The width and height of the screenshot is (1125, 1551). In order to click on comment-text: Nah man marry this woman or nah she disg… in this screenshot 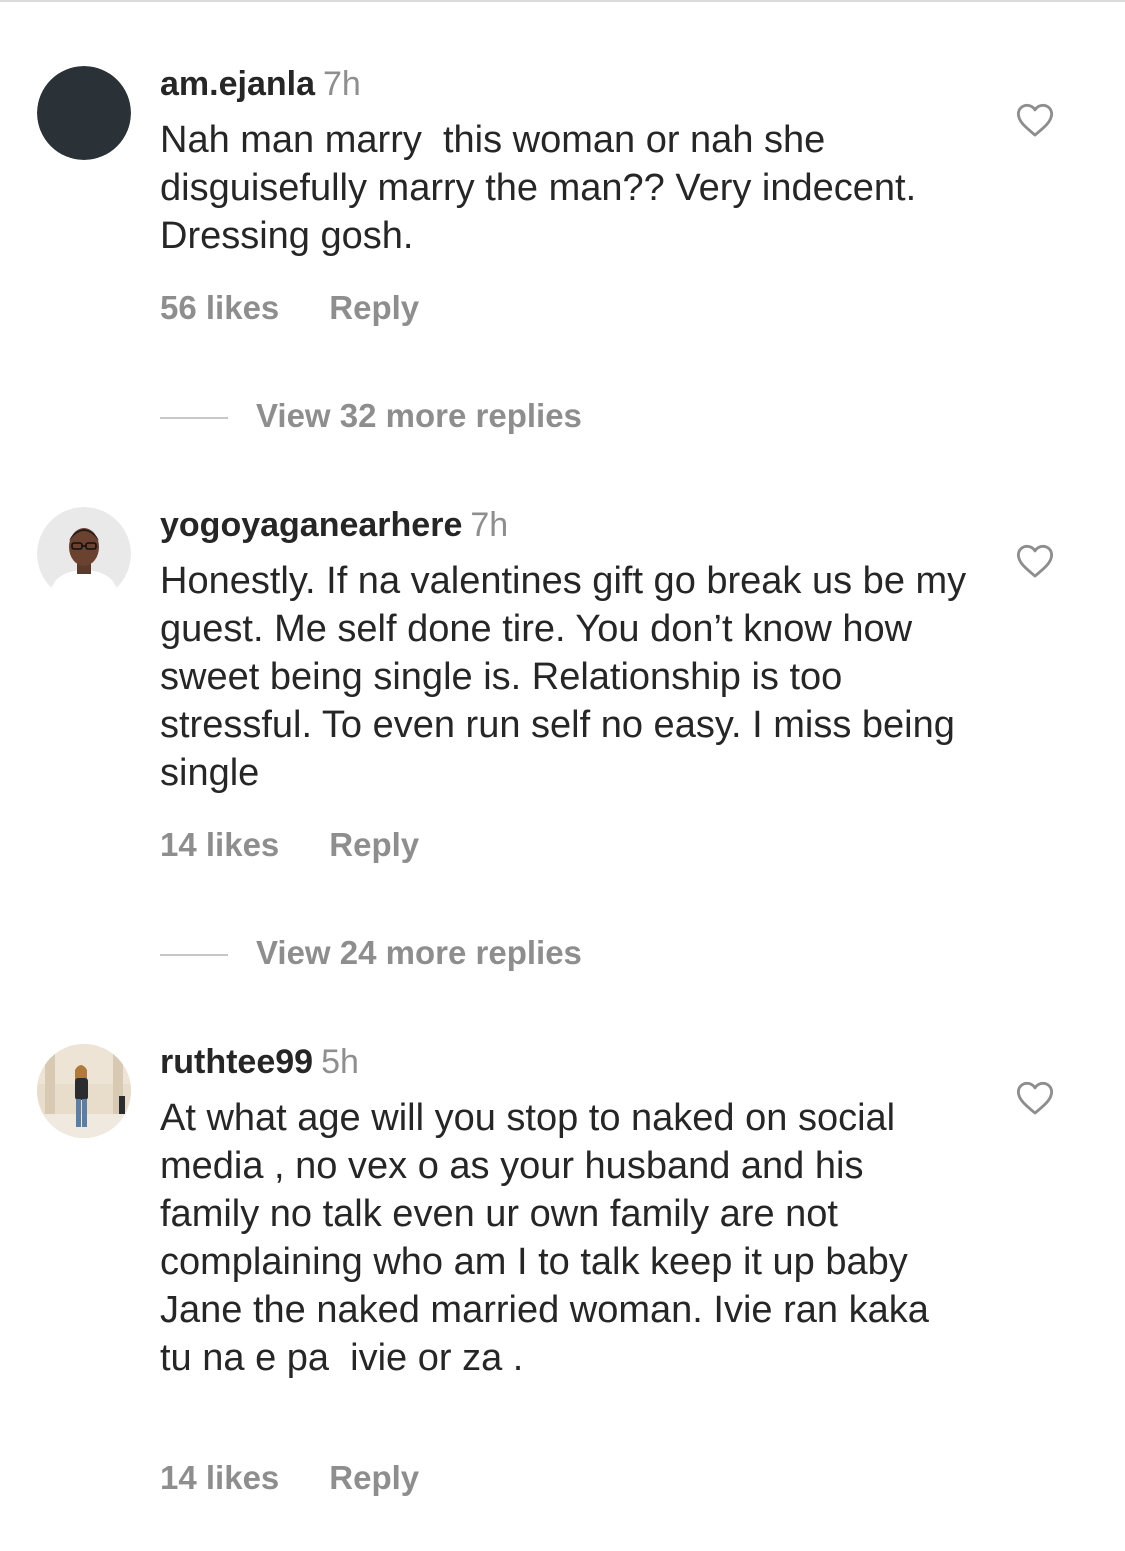, I will do `click(543, 188)`.